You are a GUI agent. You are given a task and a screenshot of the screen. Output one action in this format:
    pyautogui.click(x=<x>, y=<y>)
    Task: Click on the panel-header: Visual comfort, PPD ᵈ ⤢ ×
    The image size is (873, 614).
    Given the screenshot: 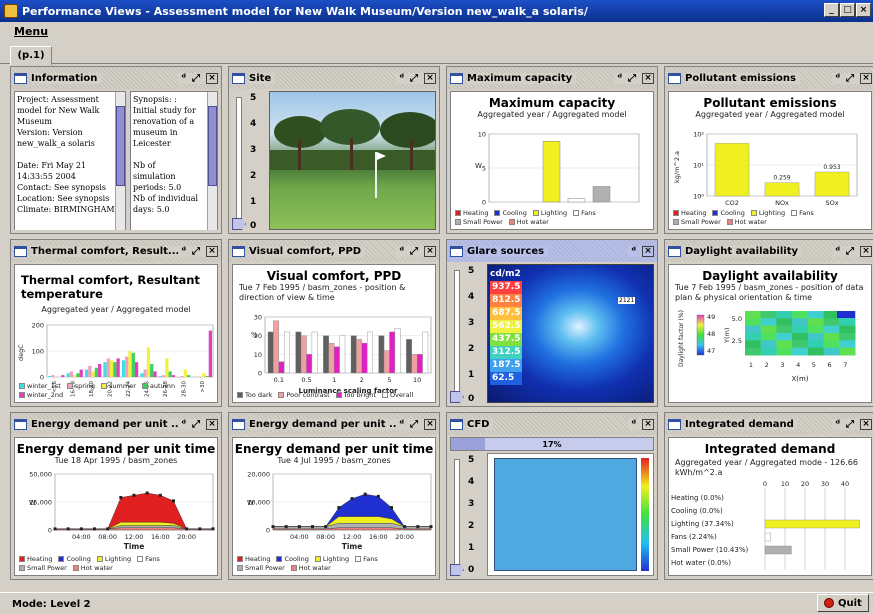 What is the action you would take?
    pyautogui.click(x=334, y=251)
    